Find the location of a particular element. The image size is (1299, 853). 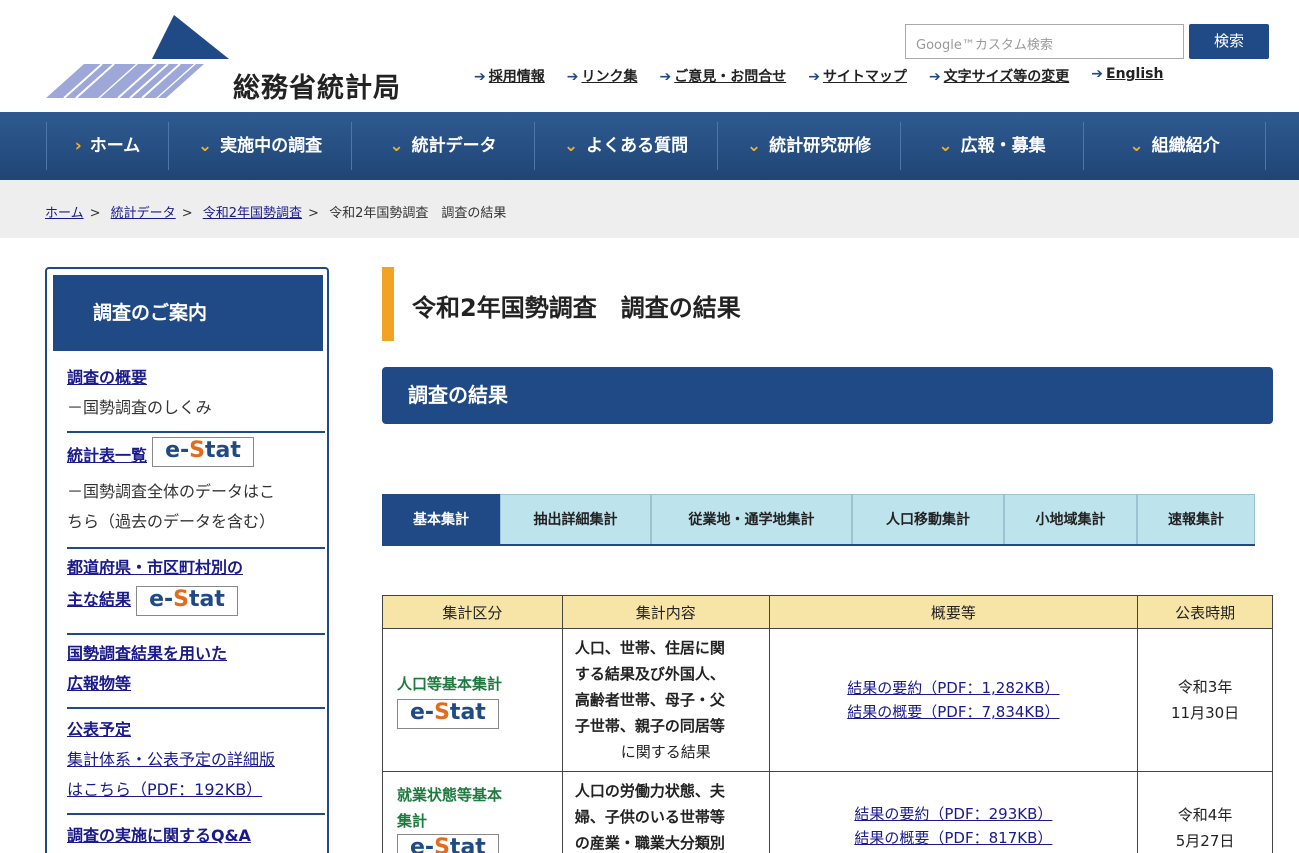

util-link-links: ➔ リンク集 is located at coordinates (602, 76).